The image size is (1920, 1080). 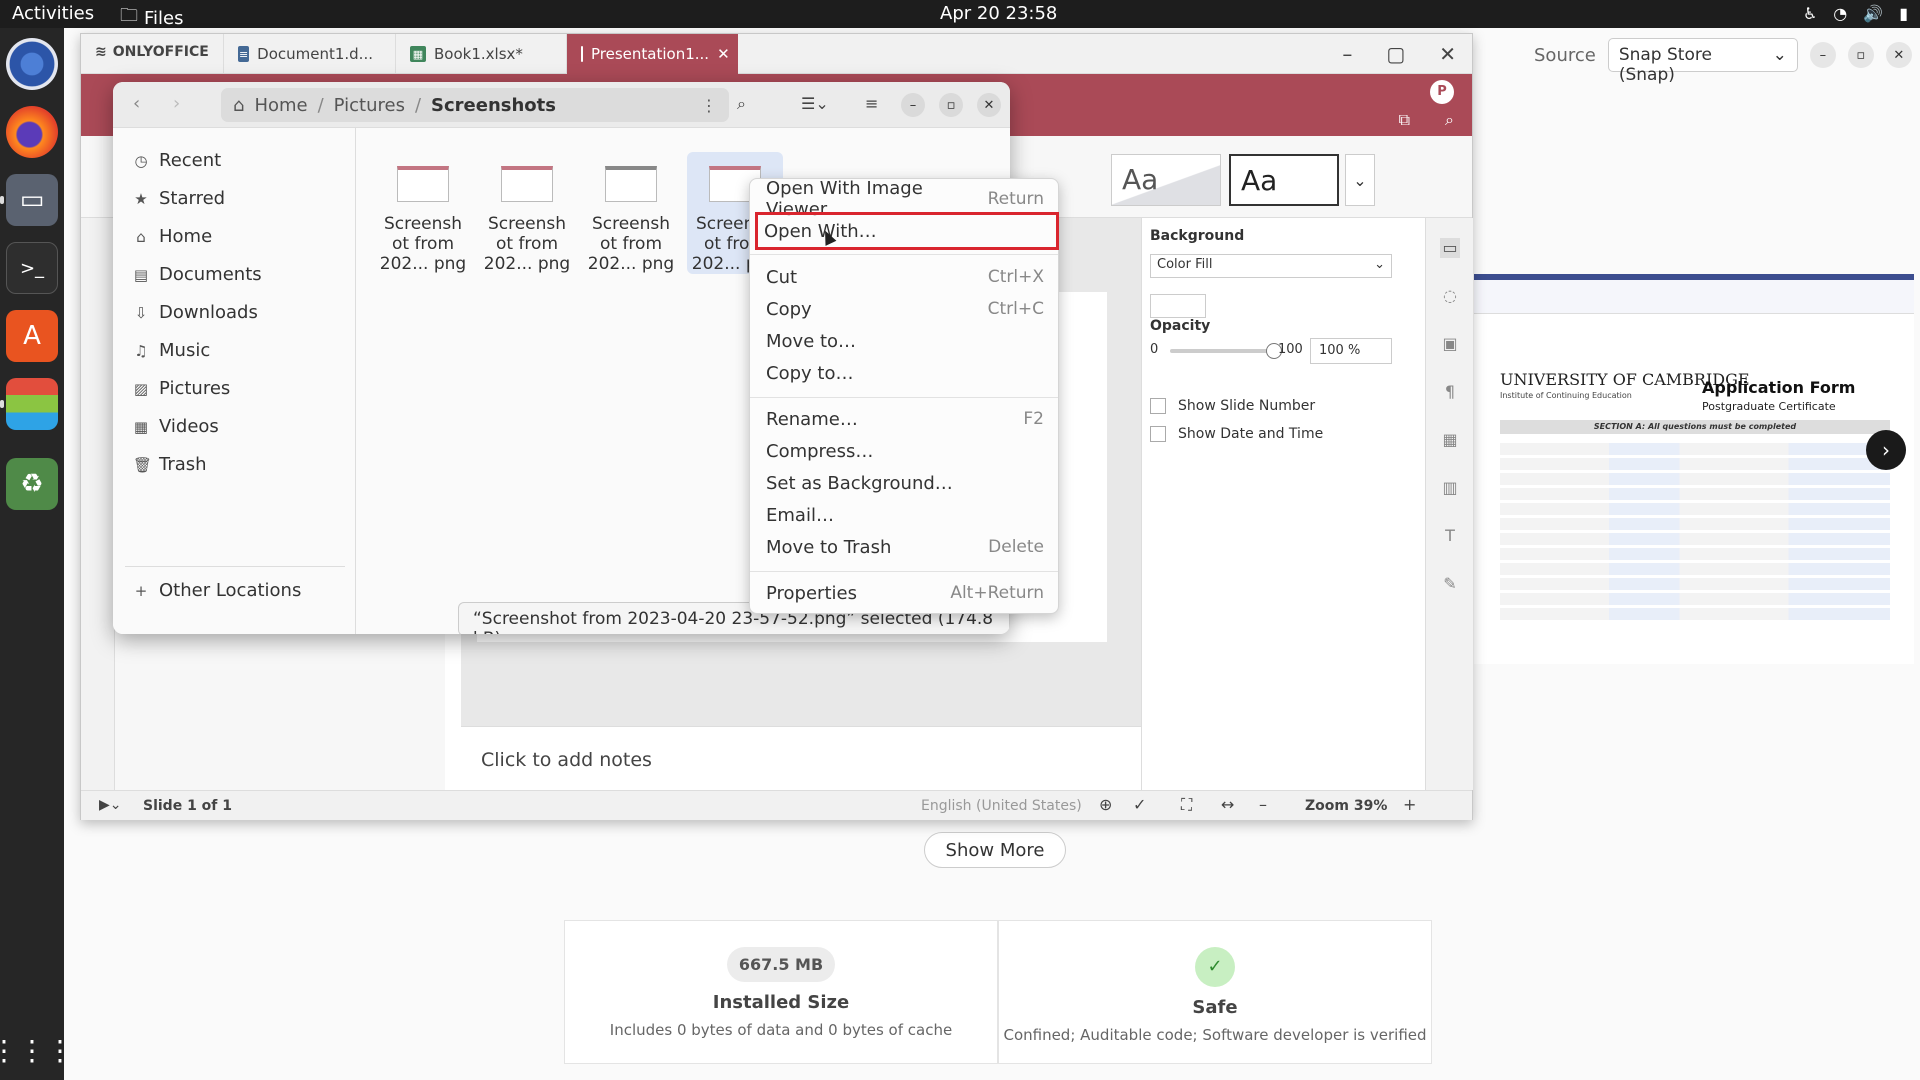 What do you see at coordinates (152, 52) in the screenshot?
I see `onlyoffice-brand: ≋ ONLYOFFICE` at bounding box center [152, 52].